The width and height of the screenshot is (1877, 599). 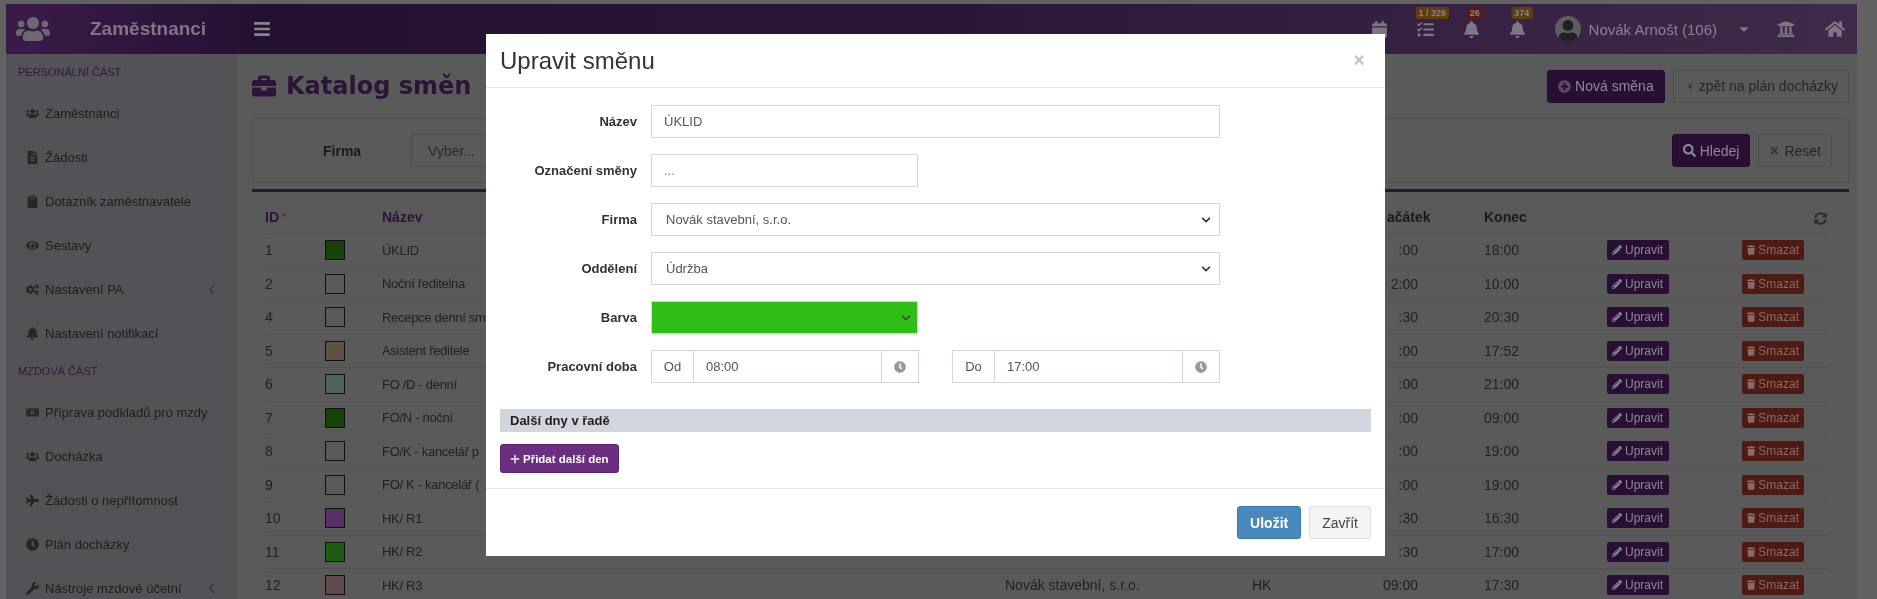 I want to click on sidebar-item: Nastavení notifikací, so click(x=121, y=333).